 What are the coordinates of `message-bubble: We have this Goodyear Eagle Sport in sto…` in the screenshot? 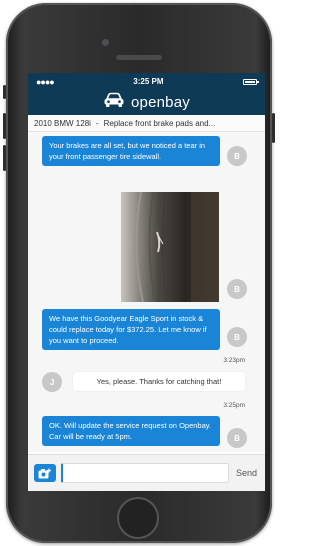 It's located at (131, 329).